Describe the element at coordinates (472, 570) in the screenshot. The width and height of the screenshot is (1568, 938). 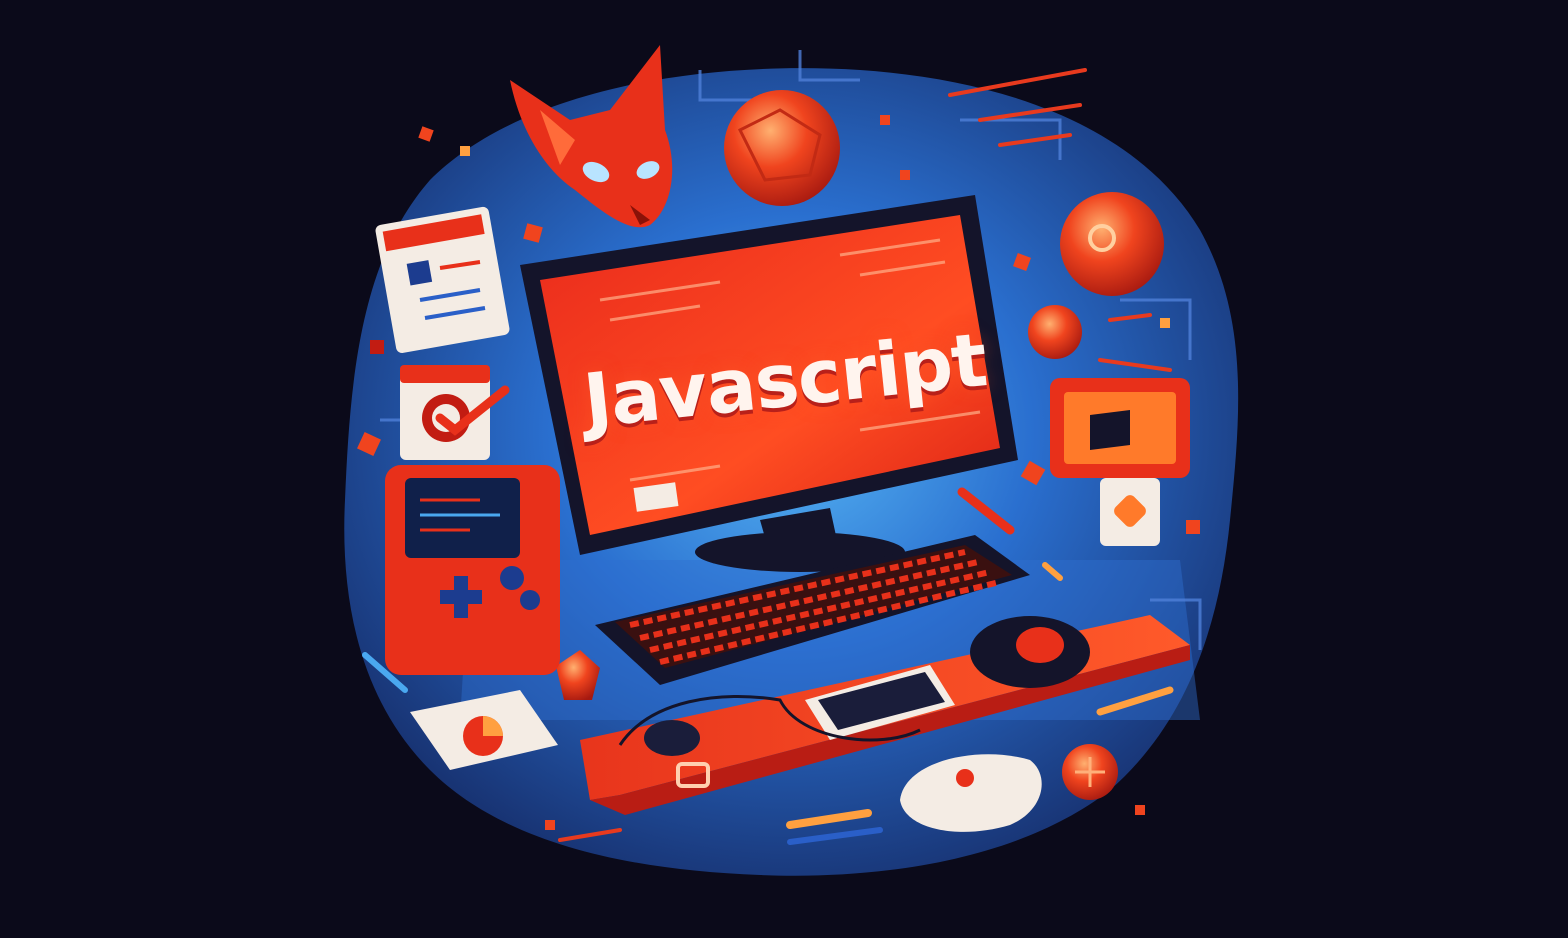
I see `handheld-console` at that location.